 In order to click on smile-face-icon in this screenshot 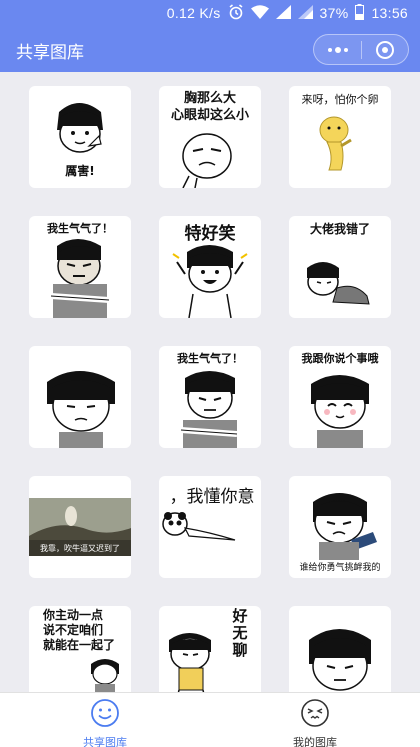, I will do `click(105, 715)`.